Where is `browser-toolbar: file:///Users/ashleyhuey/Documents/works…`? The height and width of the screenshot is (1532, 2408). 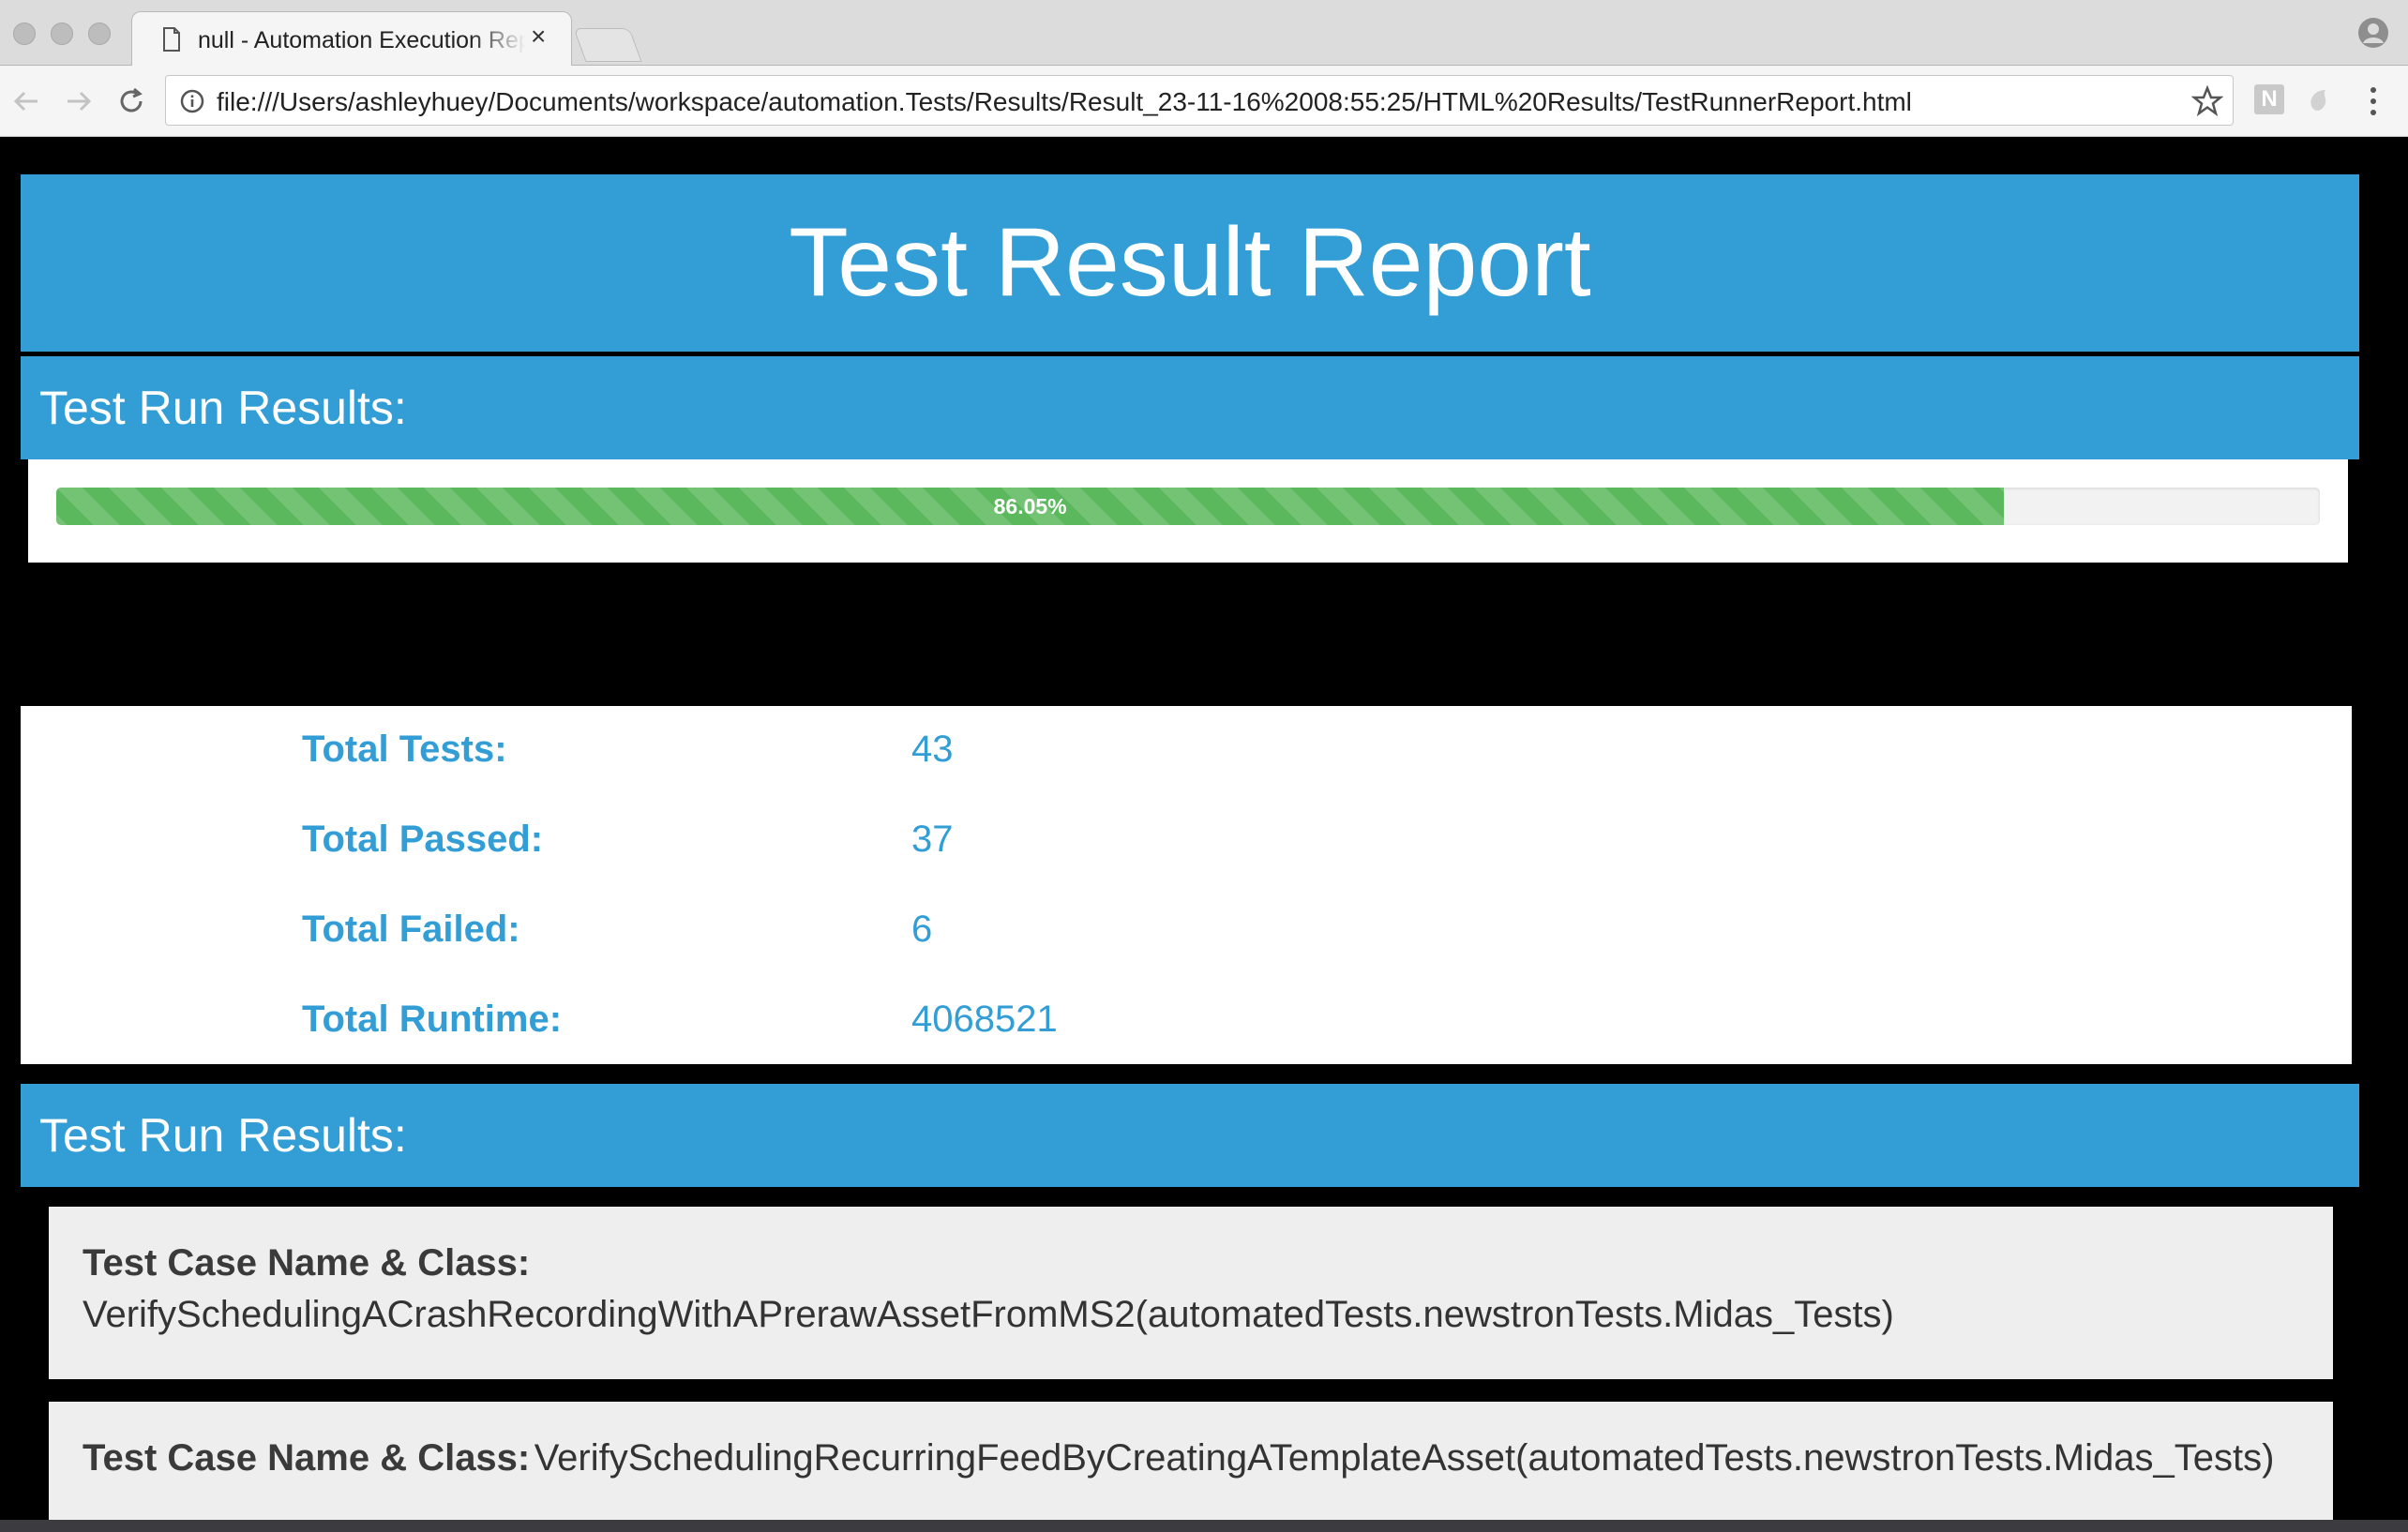 browser-toolbar: file:///Users/ashleyhuey/Documents/works… is located at coordinates (1204, 101).